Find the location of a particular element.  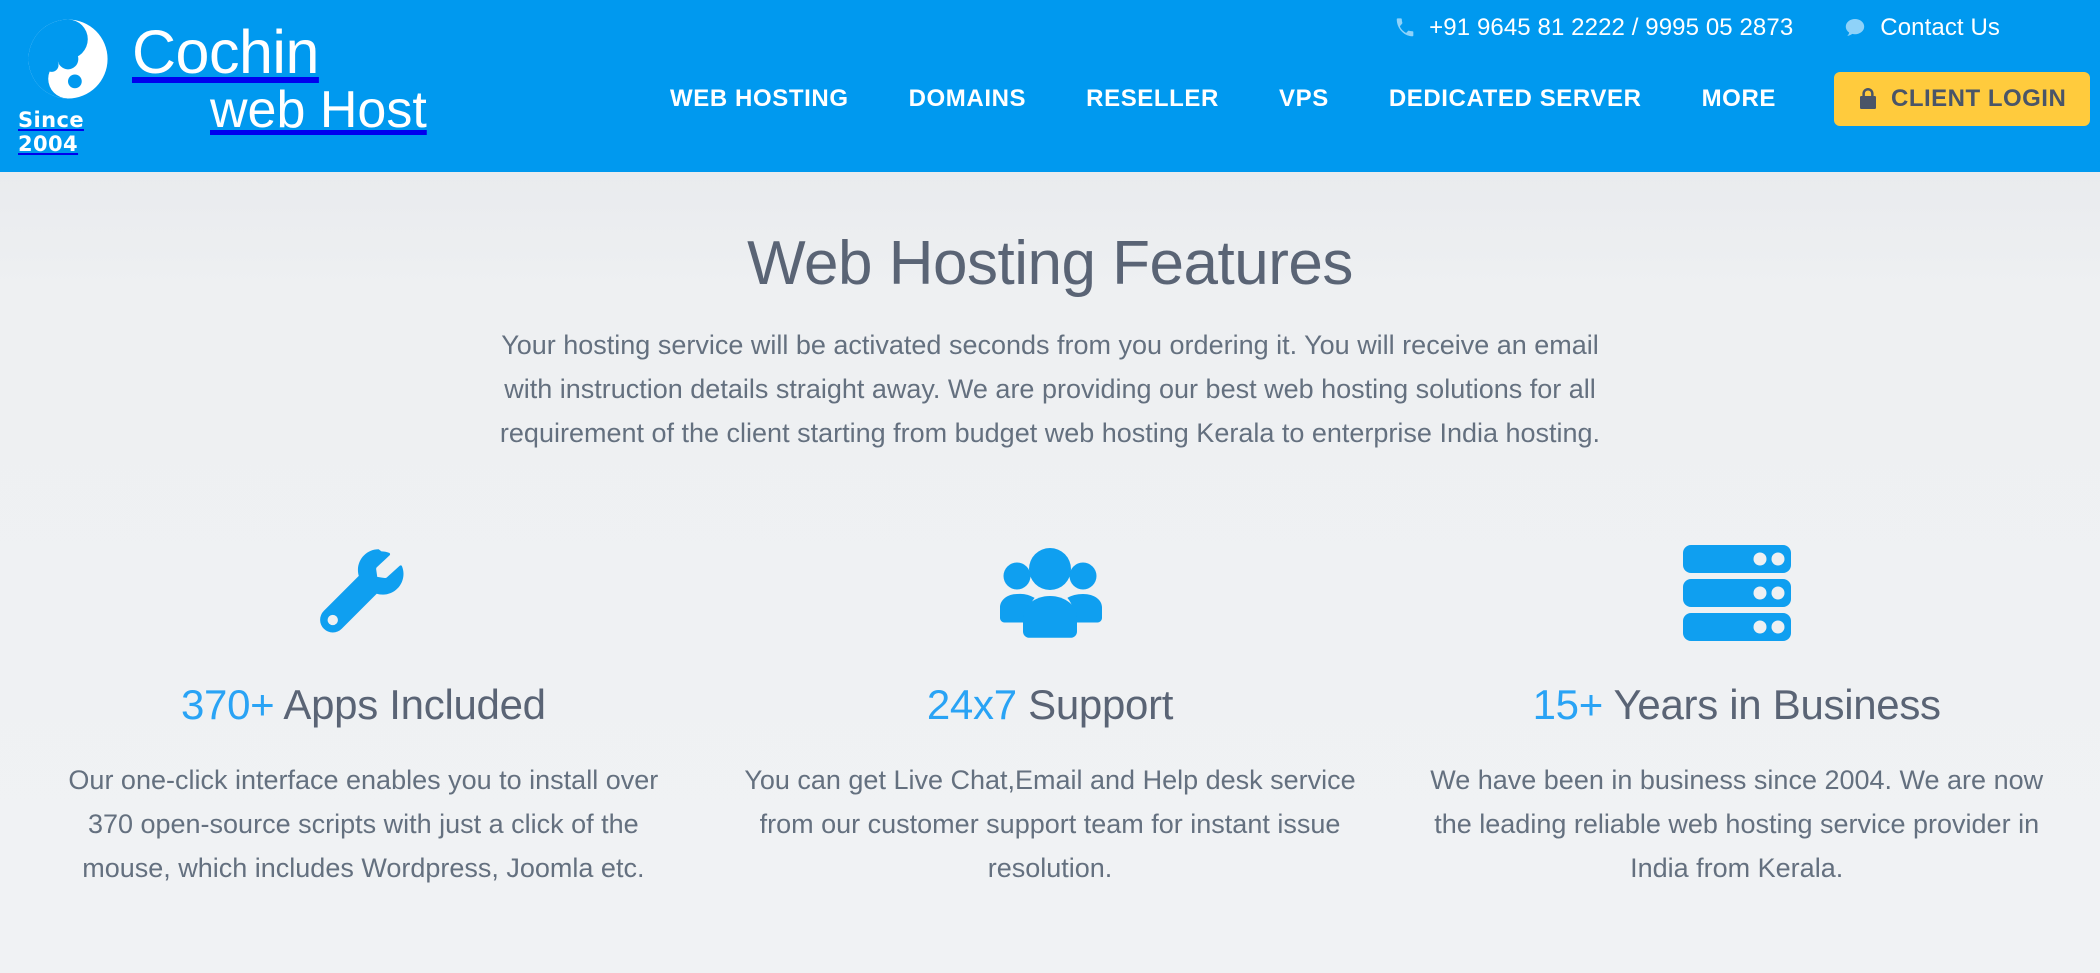

feature-title-rest: Years in Business is located at coordinates (1772, 705).